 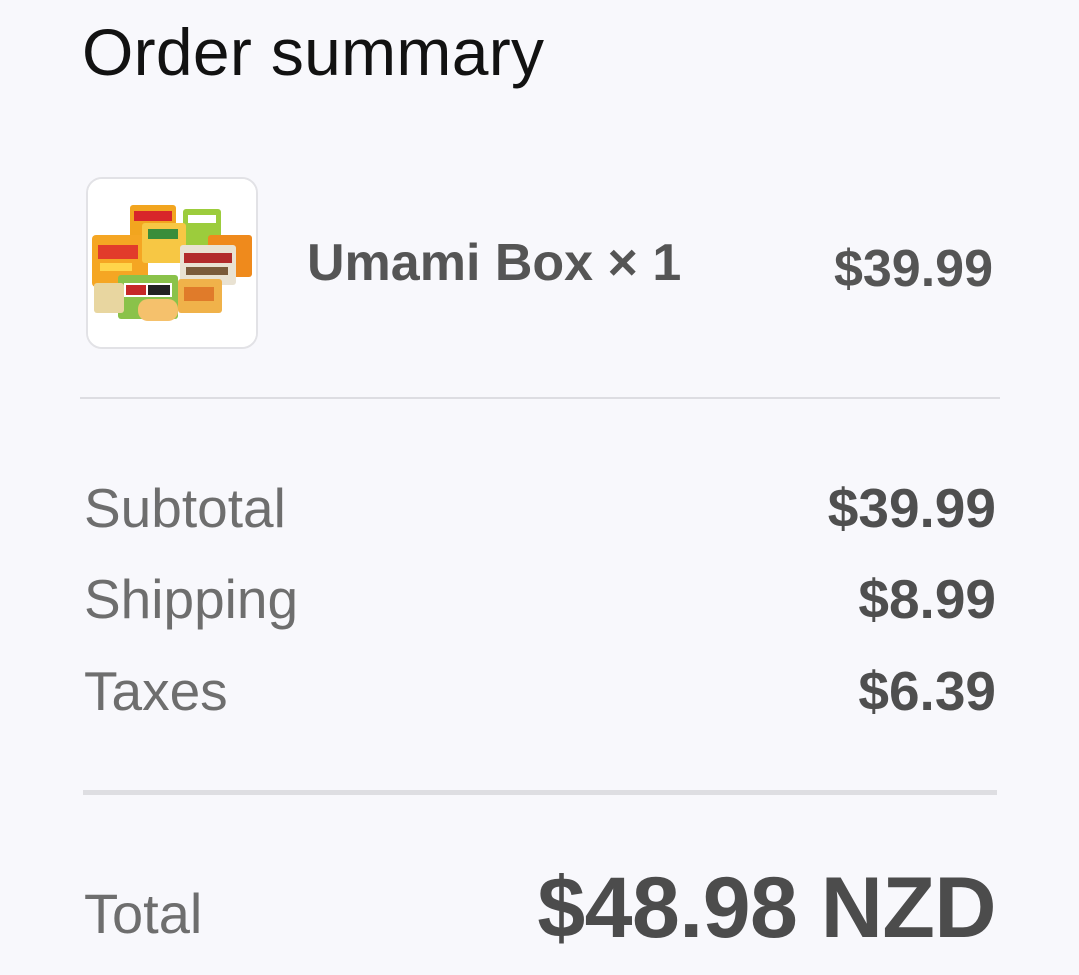 What do you see at coordinates (185, 508) in the screenshot?
I see `subtotal-label: Subtotal` at bounding box center [185, 508].